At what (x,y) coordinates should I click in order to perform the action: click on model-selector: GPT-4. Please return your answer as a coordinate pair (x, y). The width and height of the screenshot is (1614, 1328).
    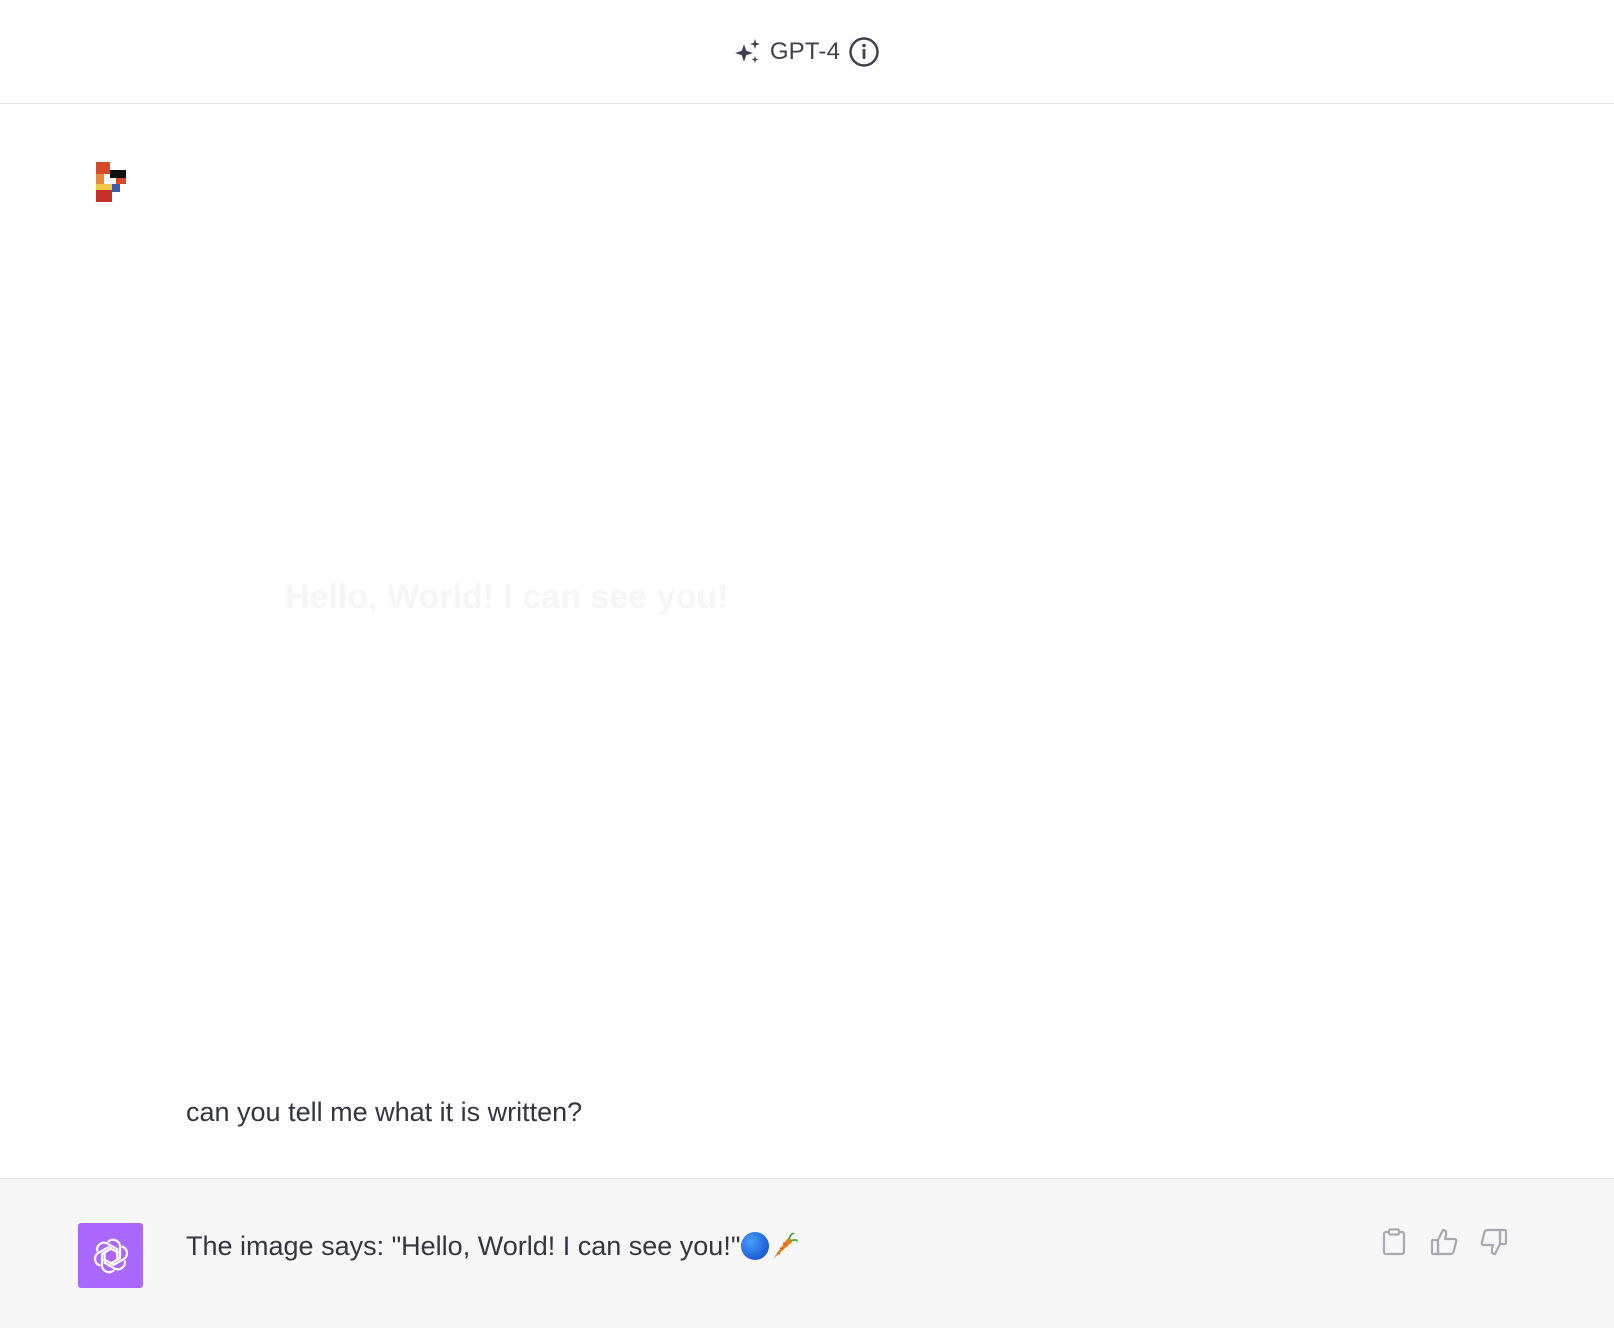
    Looking at the image, I should click on (807, 52).